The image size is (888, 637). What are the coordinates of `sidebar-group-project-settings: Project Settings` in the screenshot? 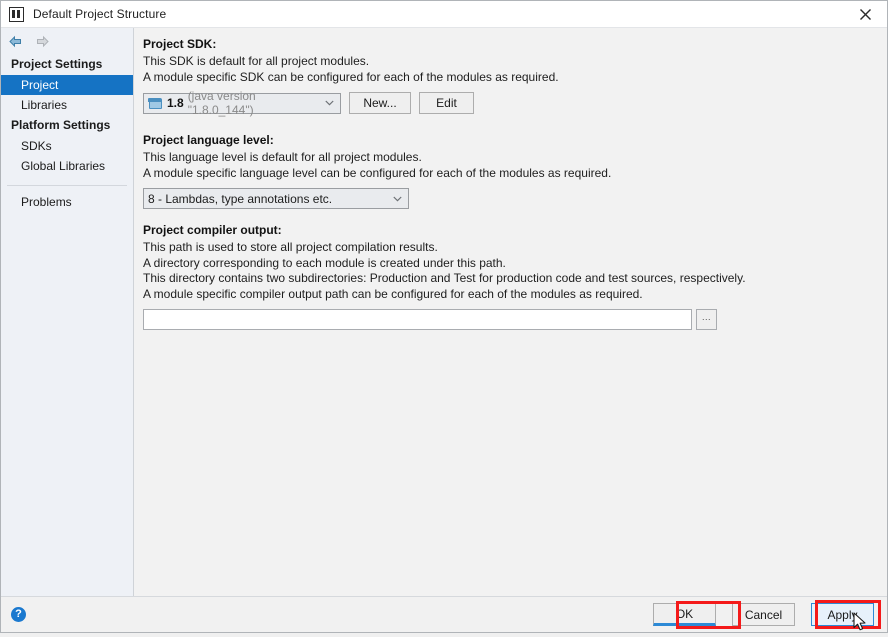 It's located at (57, 64).